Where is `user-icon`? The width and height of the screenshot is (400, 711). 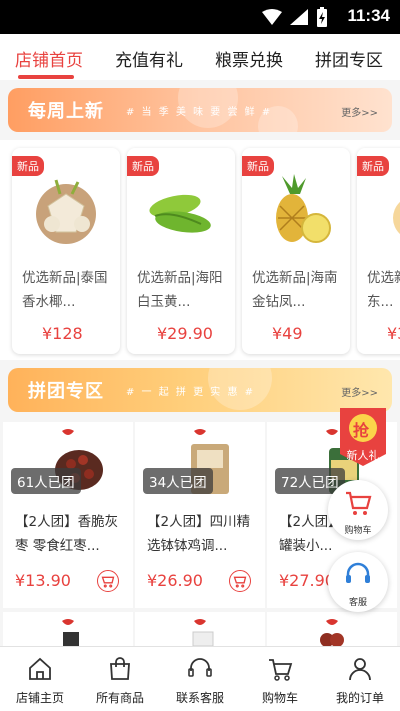 user-icon is located at coordinates (360, 669).